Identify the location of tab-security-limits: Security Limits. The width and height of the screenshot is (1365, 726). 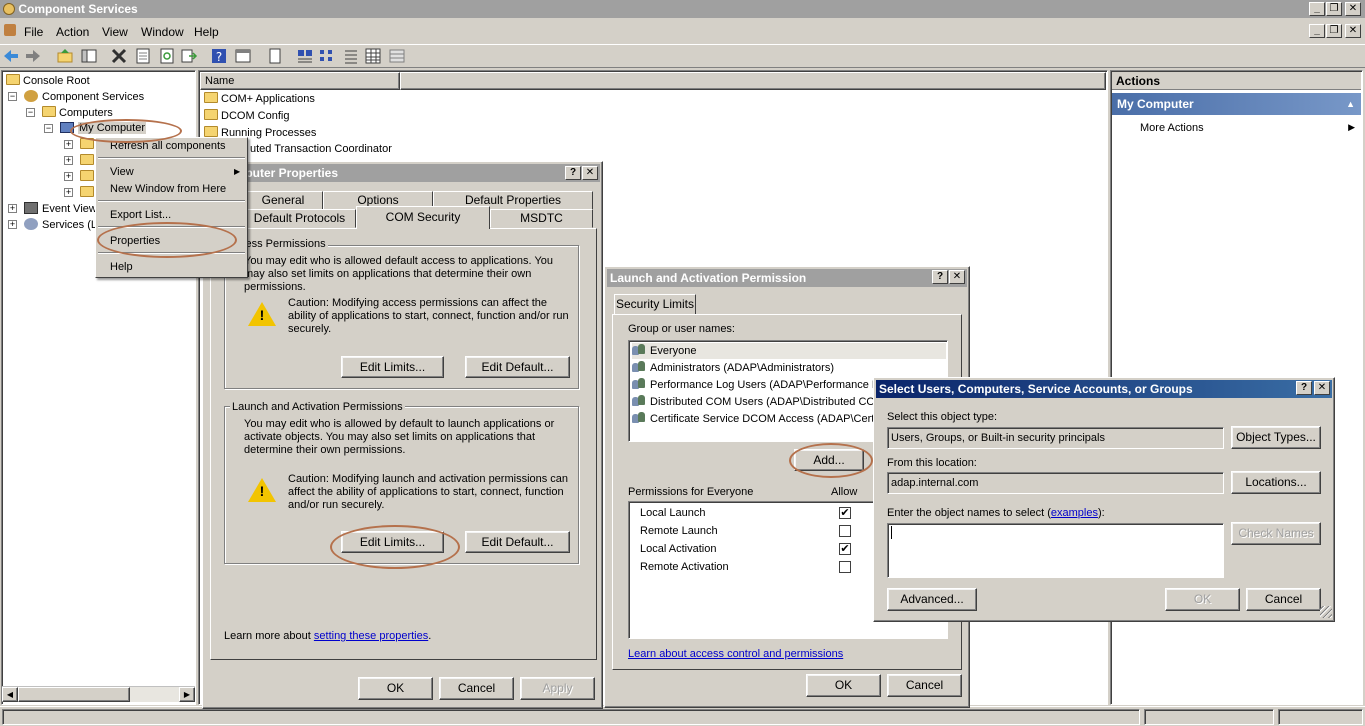
(655, 304).